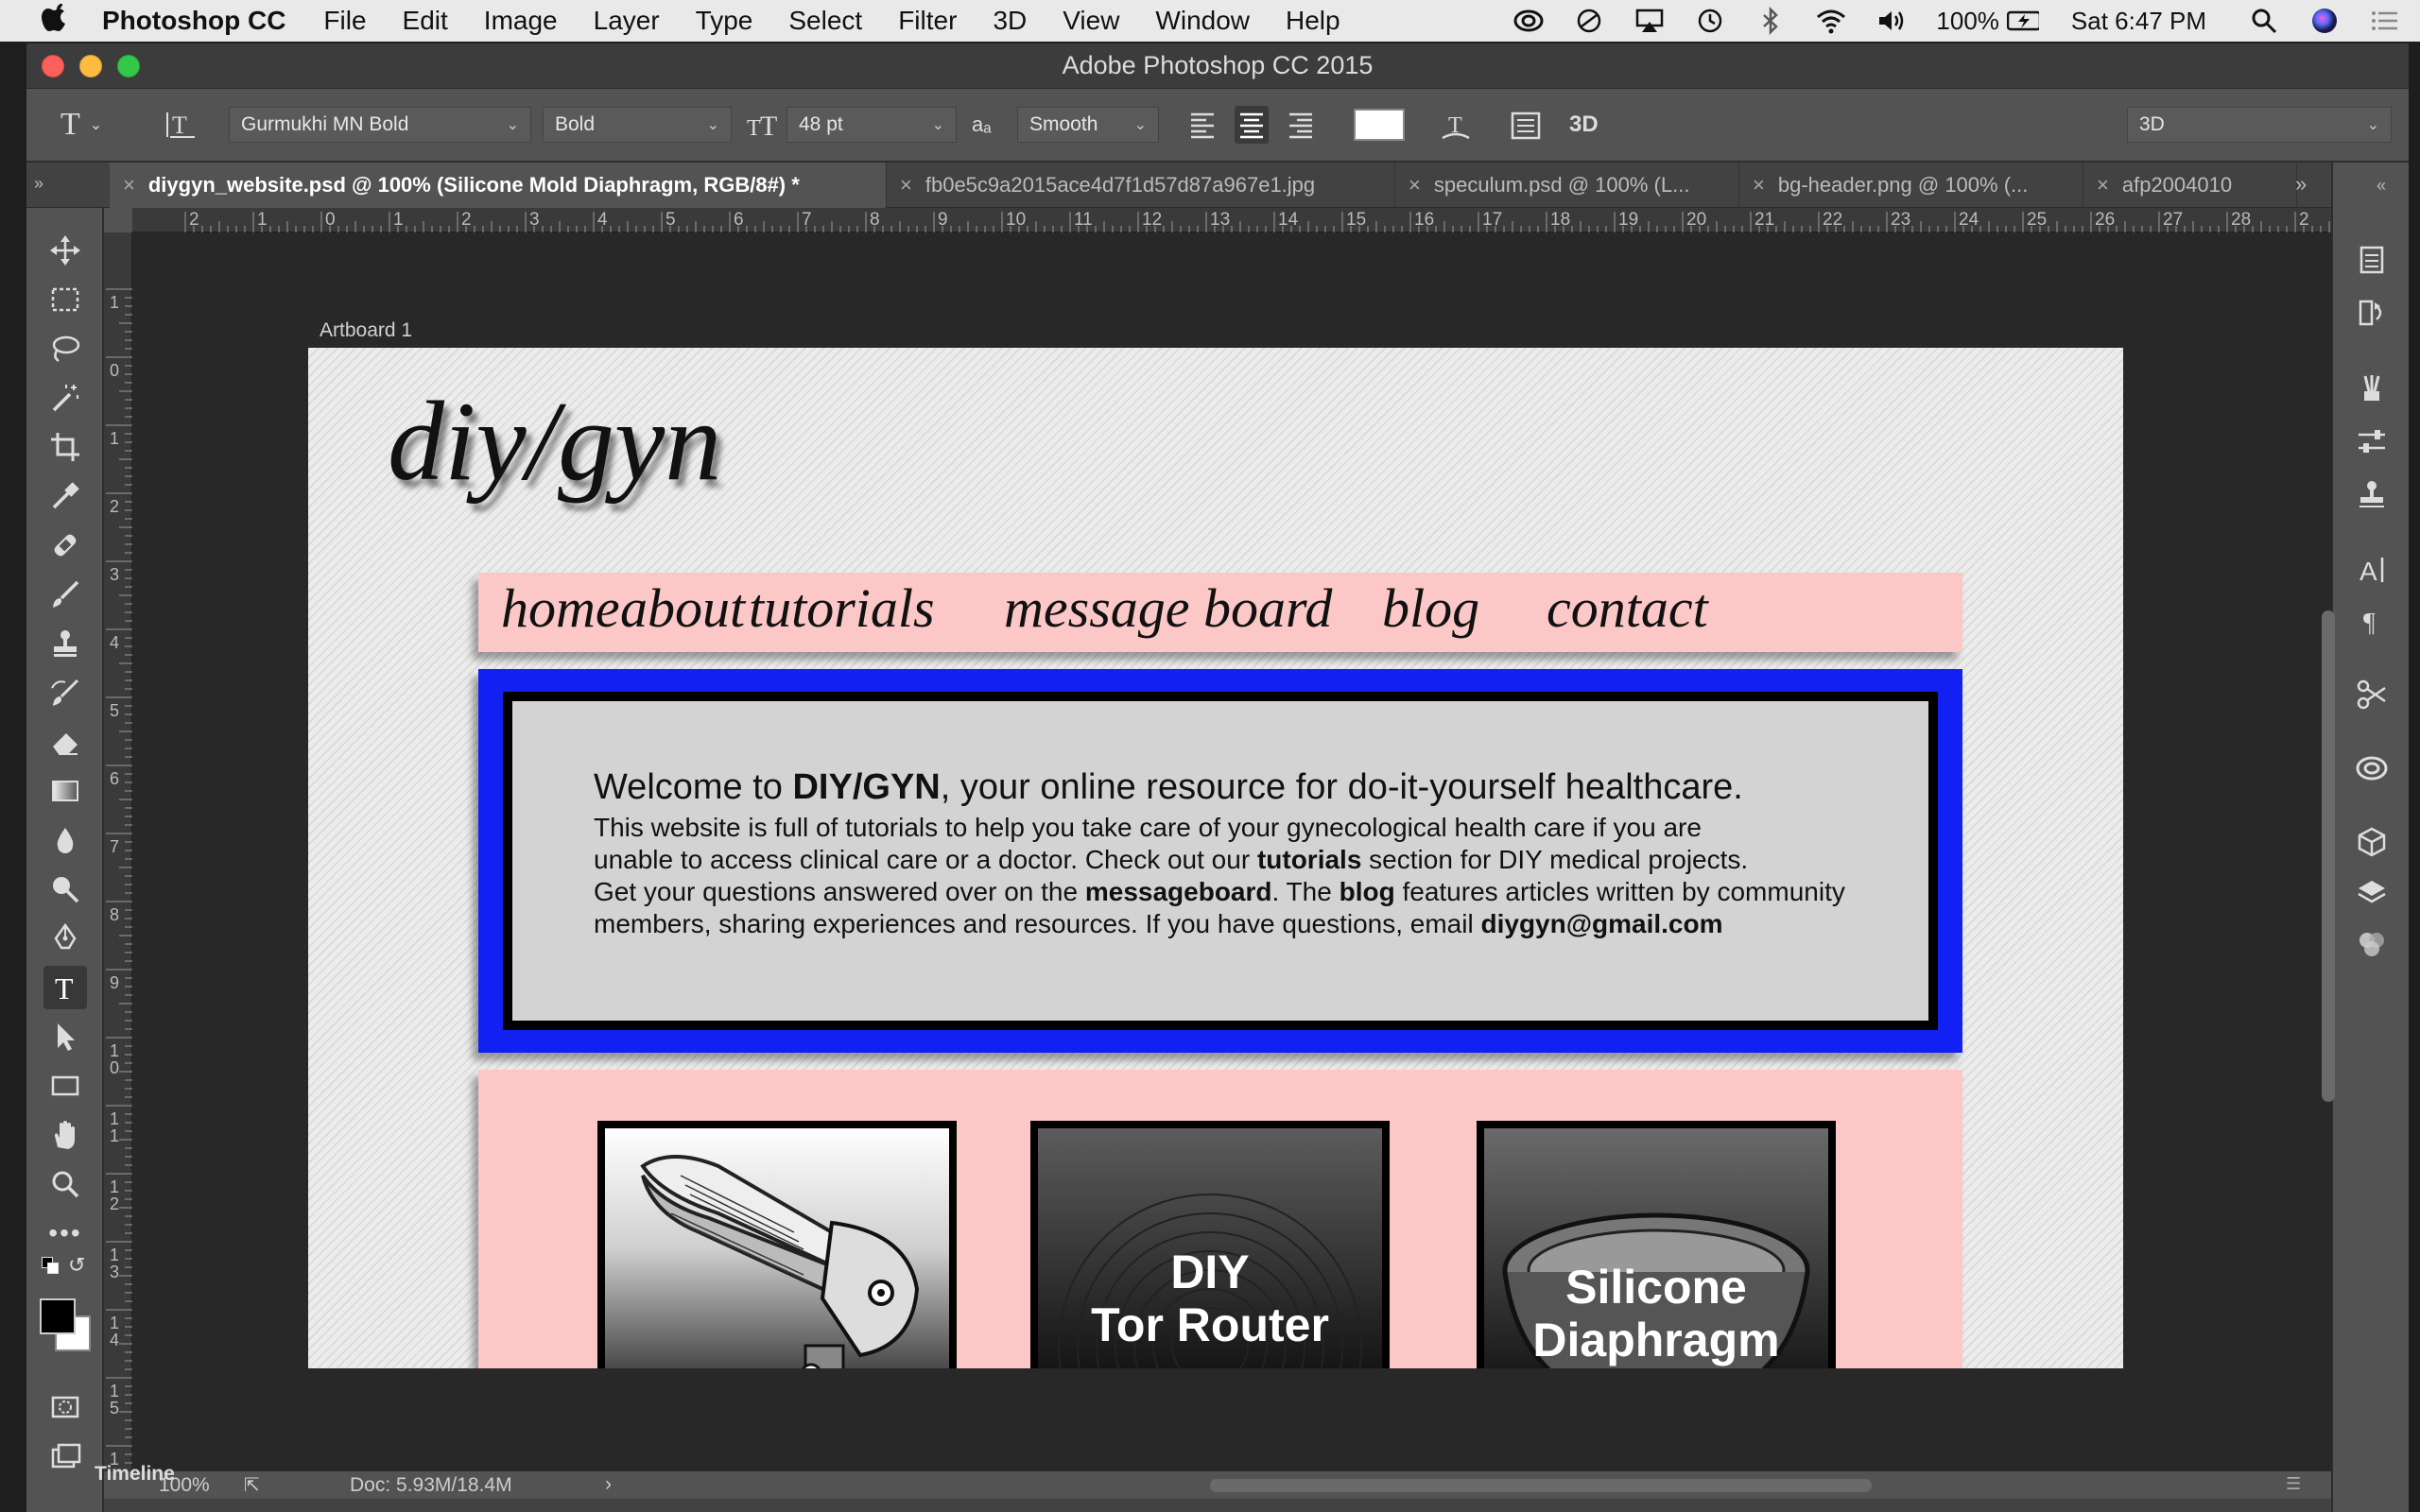 The image size is (2420, 1512). I want to click on brushes-panel-button, so click(2372, 388).